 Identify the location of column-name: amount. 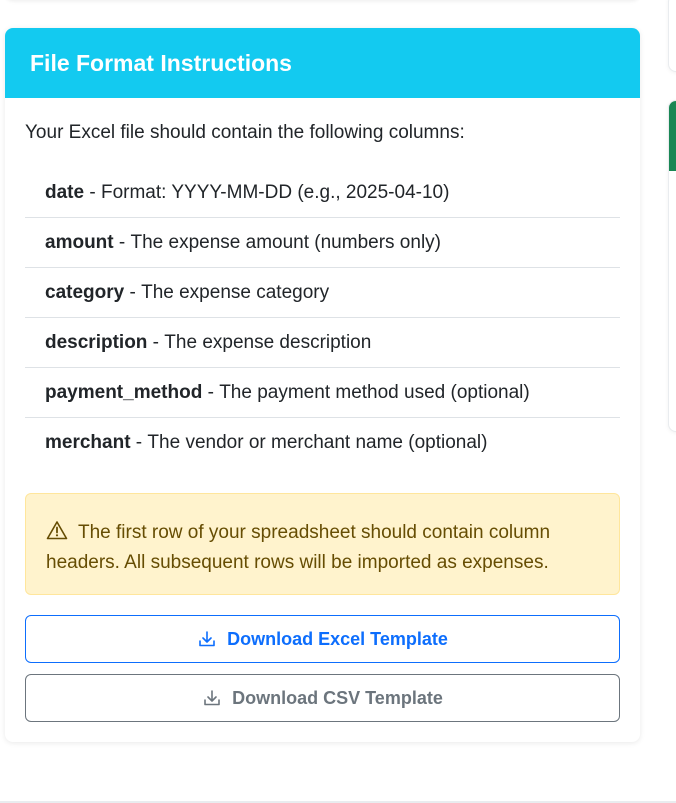
(79, 242).